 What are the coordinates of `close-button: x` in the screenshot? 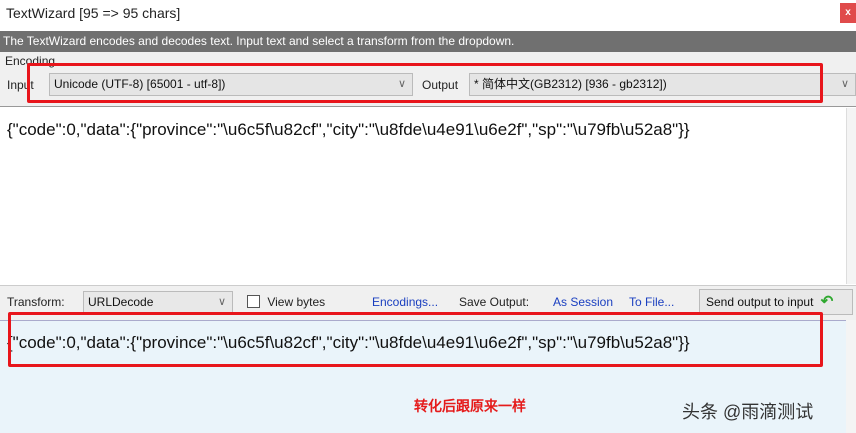 It's located at (848, 13).